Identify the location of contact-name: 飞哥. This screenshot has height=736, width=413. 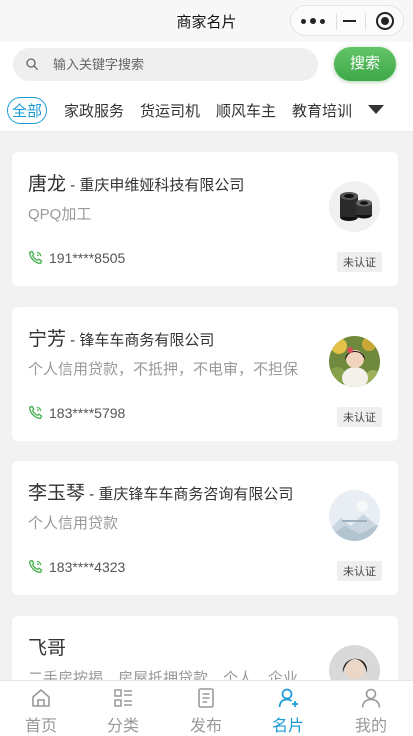
(47, 648).